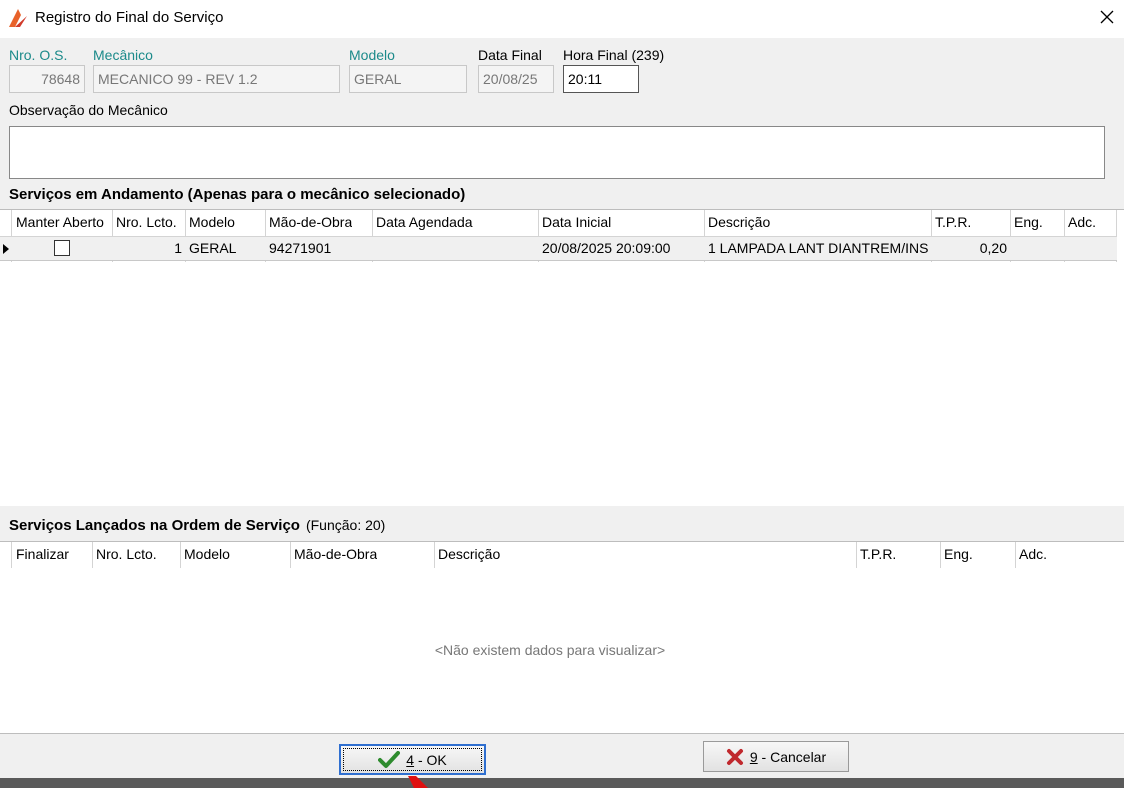 The image size is (1124, 788). What do you see at coordinates (562, 19) in the screenshot?
I see `title-bar: Registro do Final do Serviço` at bounding box center [562, 19].